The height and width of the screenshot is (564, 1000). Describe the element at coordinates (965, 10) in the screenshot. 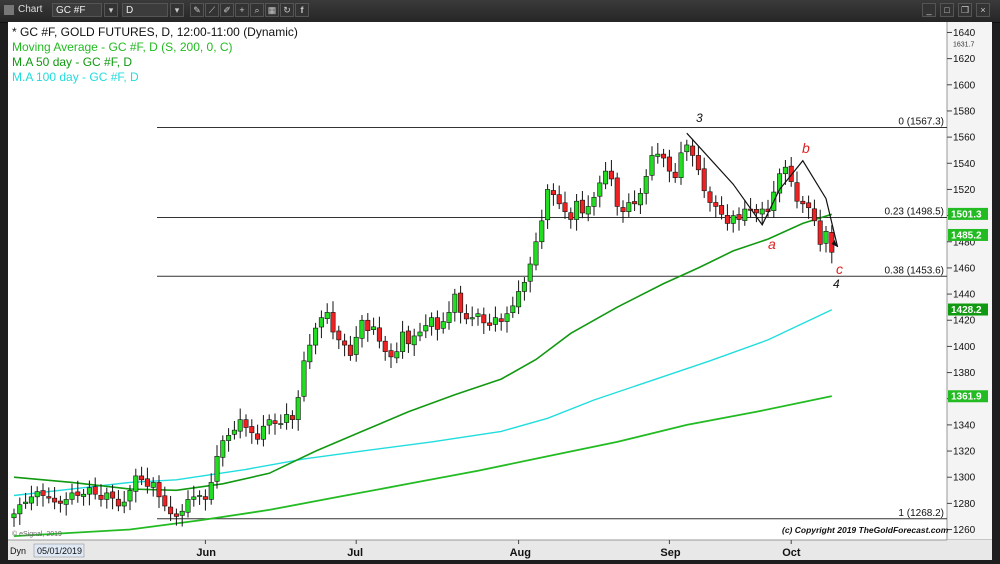

I see `restore-icon: ❐` at that location.